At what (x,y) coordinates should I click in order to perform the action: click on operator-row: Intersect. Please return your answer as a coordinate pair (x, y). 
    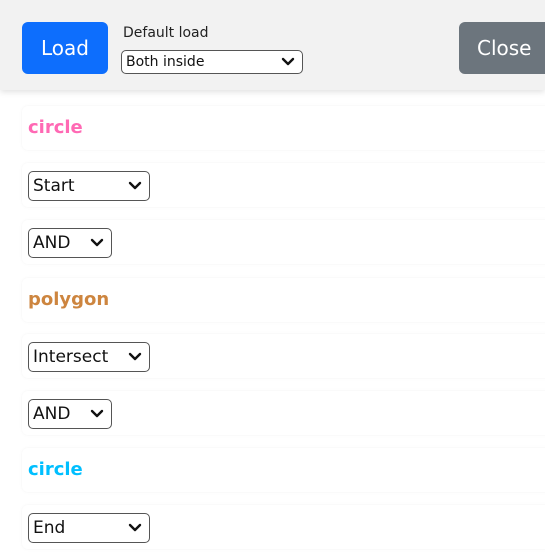
    Looking at the image, I should click on (283, 356).